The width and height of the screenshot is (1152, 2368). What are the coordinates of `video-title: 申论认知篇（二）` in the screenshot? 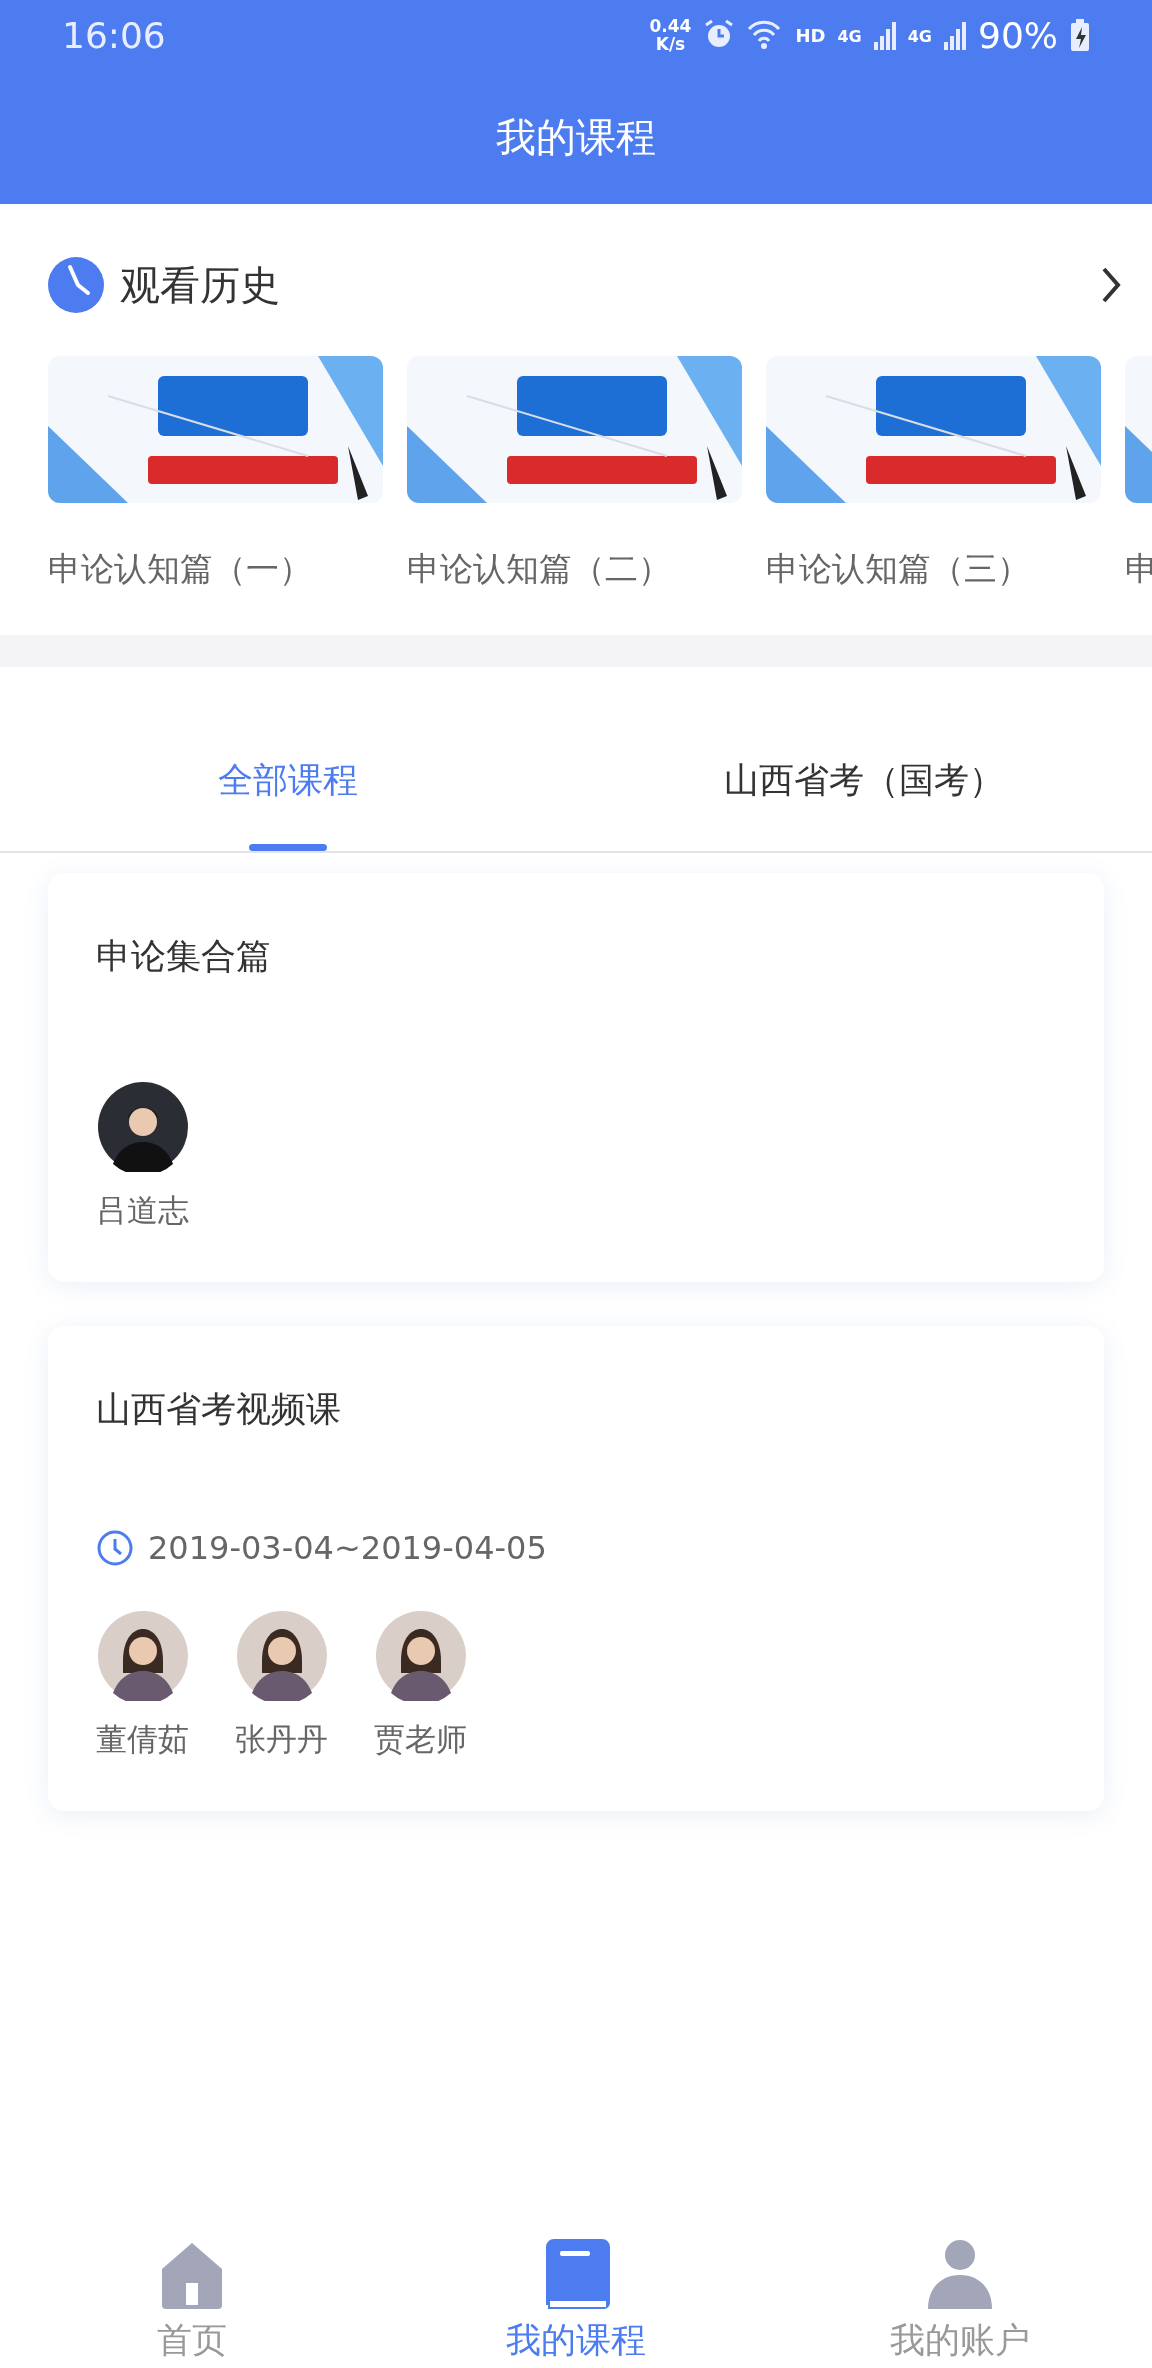 It's located at (574, 569).